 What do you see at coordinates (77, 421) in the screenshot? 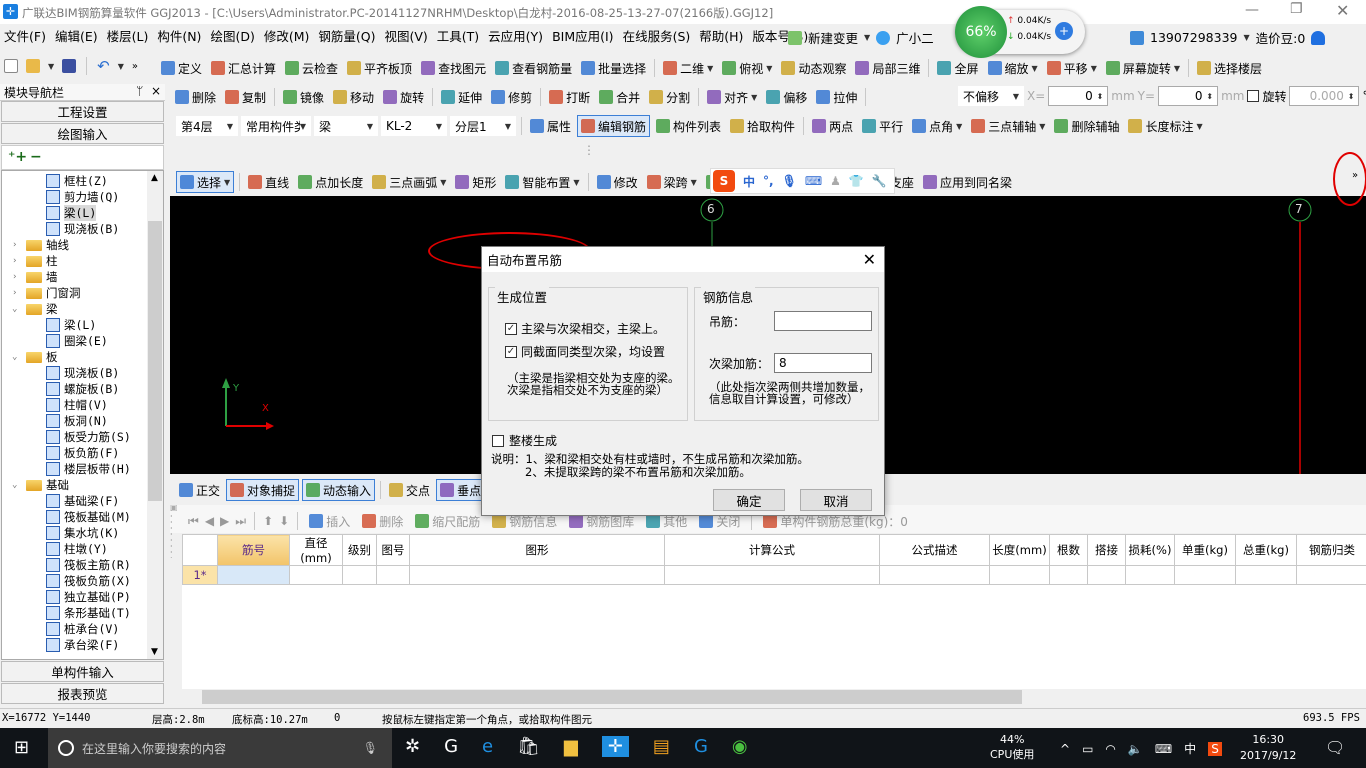
I see `tree-item: 板洞(N)` at bounding box center [77, 421].